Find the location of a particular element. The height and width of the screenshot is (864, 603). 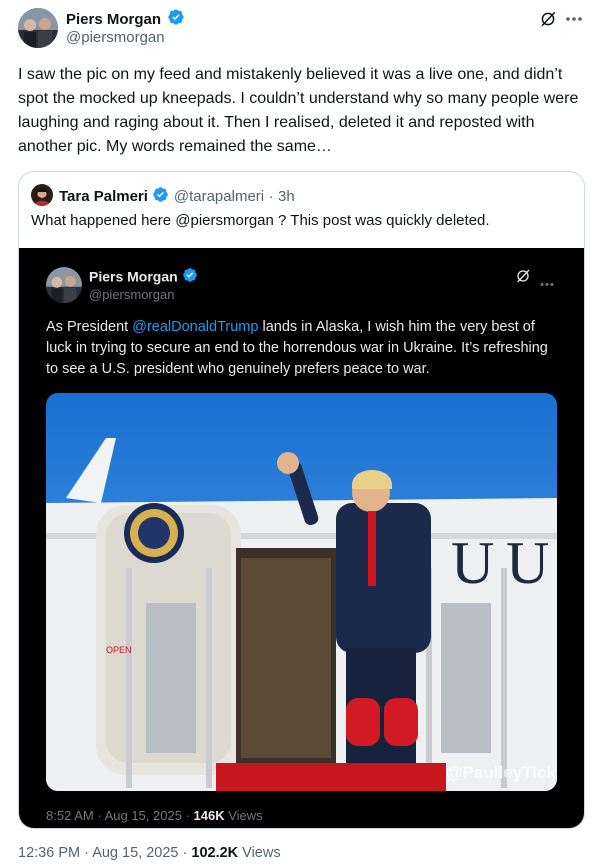

author-handle: @piersmorgan is located at coordinates (115, 37).